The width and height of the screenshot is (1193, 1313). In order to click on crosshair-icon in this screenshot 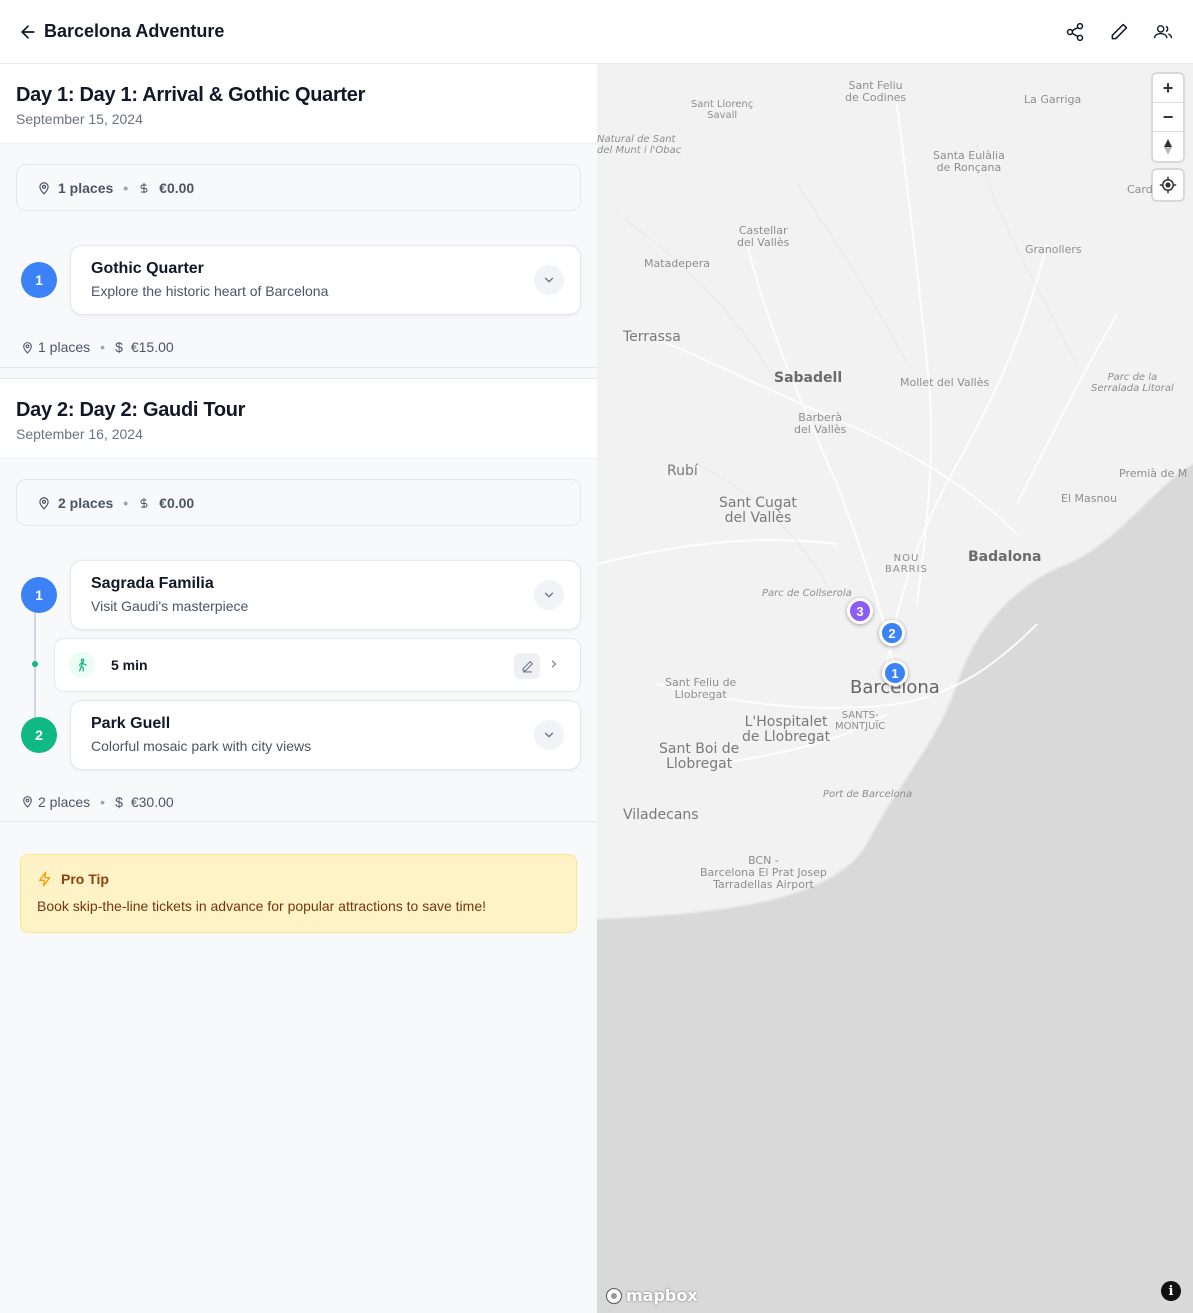, I will do `click(1168, 185)`.